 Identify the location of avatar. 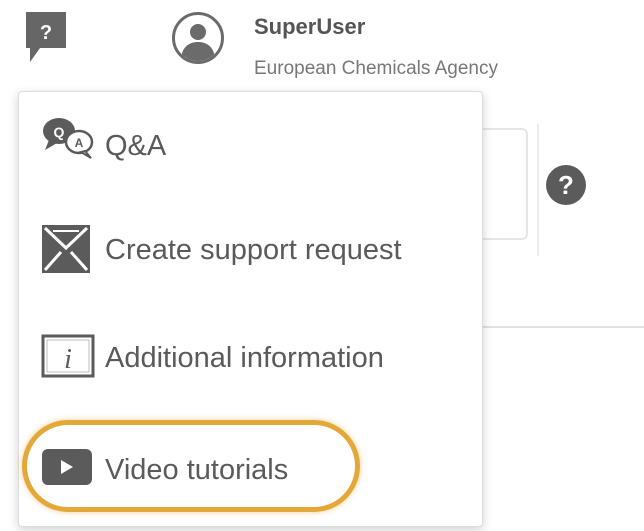
(198, 38).